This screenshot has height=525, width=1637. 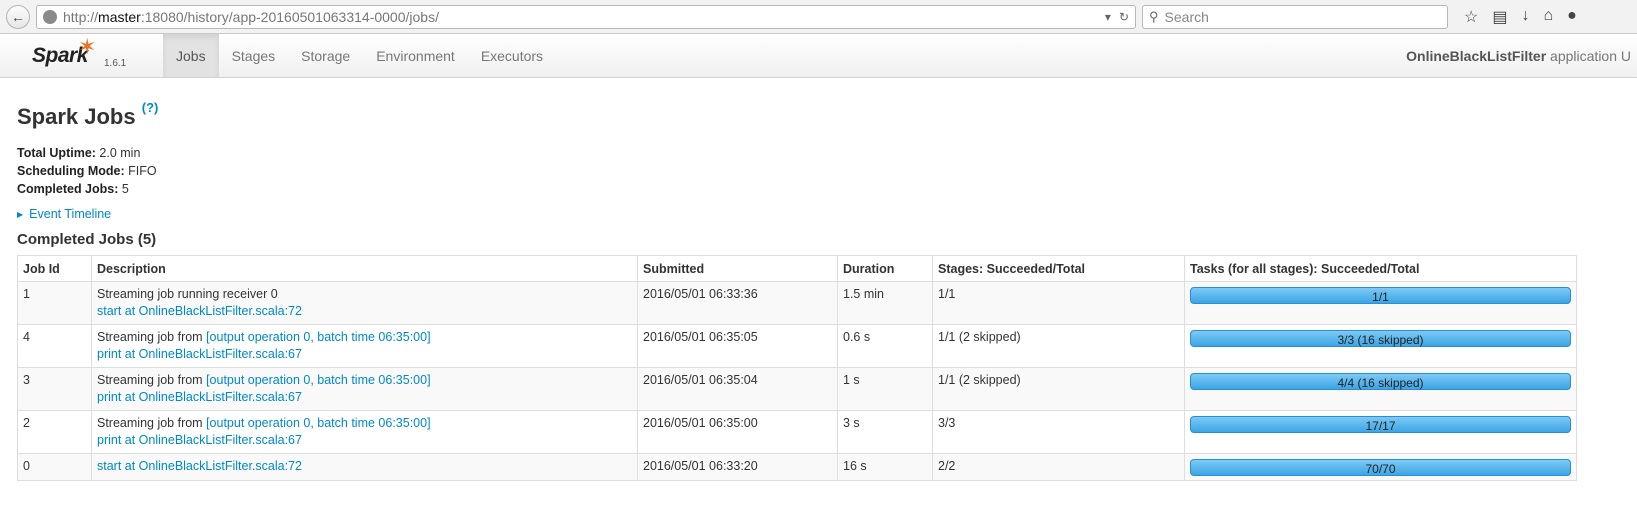 What do you see at coordinates (1499, 17) in the screenshot?
I see `reading-list-icon: ▤` at bounding box center [1499, 17].